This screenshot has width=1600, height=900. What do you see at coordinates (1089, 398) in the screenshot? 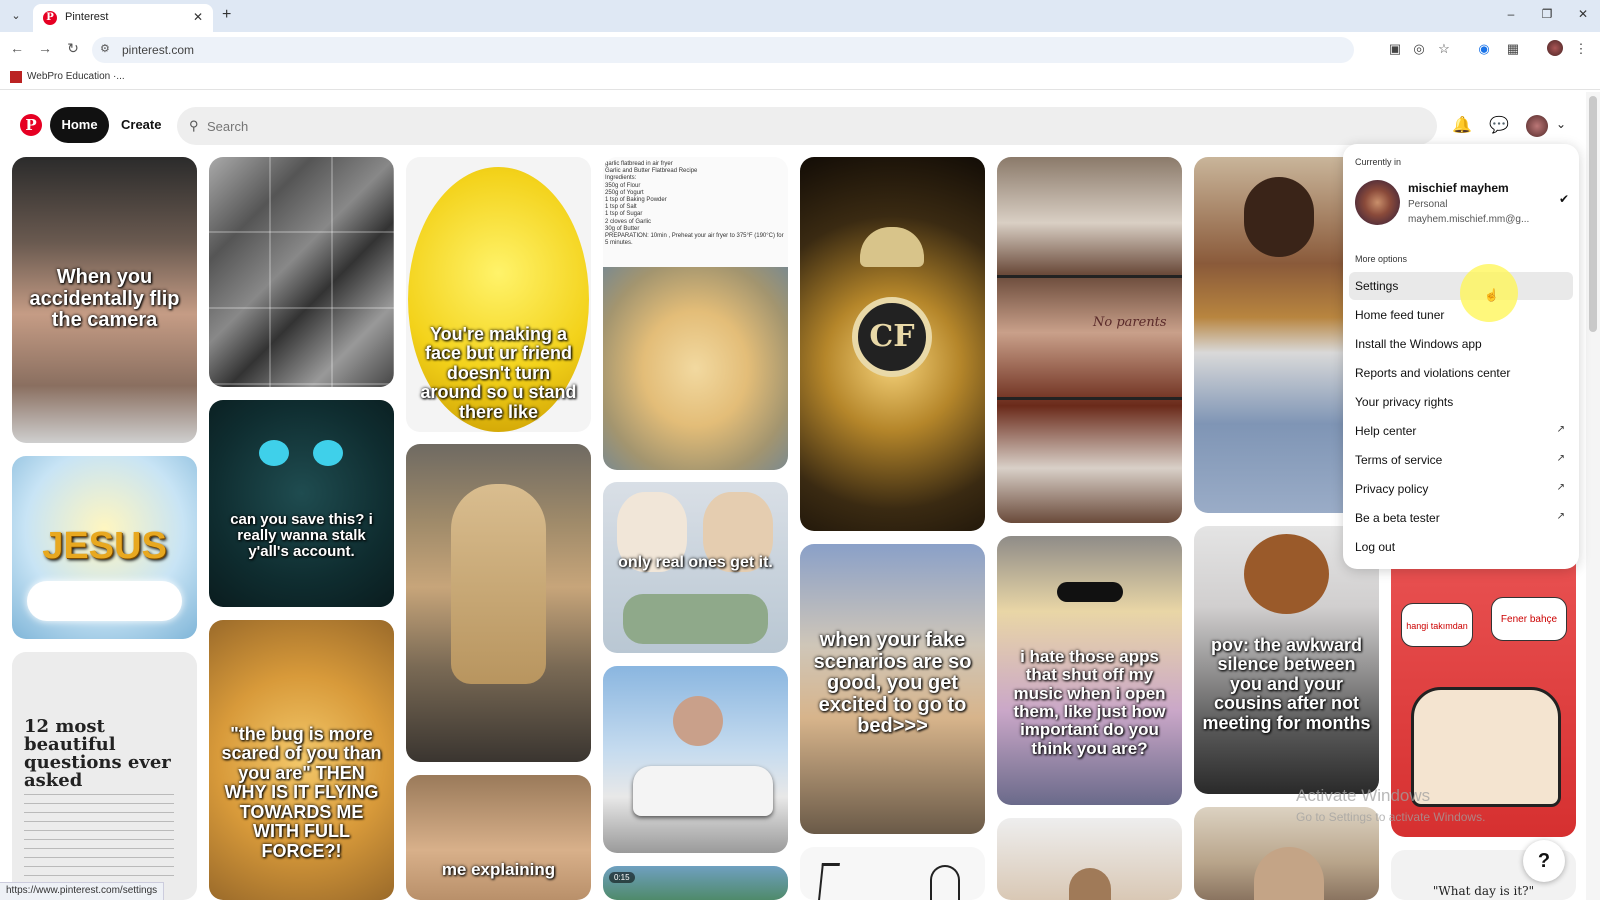
I see `collage-divider` at bounding box center [1089, 398].